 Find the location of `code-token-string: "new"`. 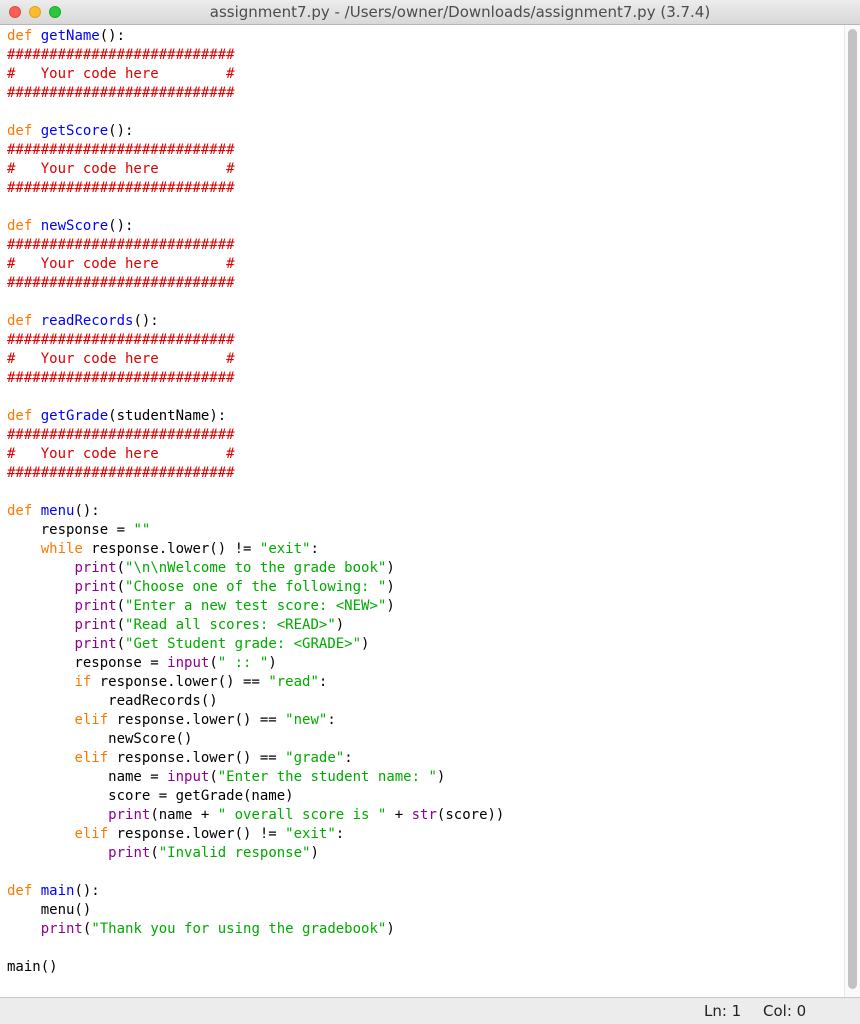

code-token-string: "new" is located at coordinates (306, 720).